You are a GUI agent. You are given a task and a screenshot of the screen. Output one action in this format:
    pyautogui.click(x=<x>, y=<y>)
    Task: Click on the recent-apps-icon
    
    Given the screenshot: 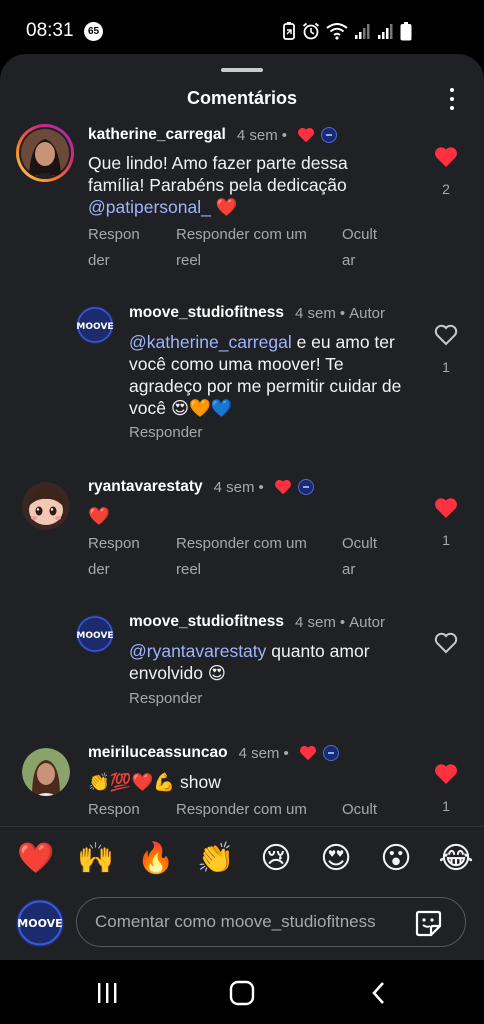 What is the action you would take?
    pyautogui.click(x=107, y=993)
    